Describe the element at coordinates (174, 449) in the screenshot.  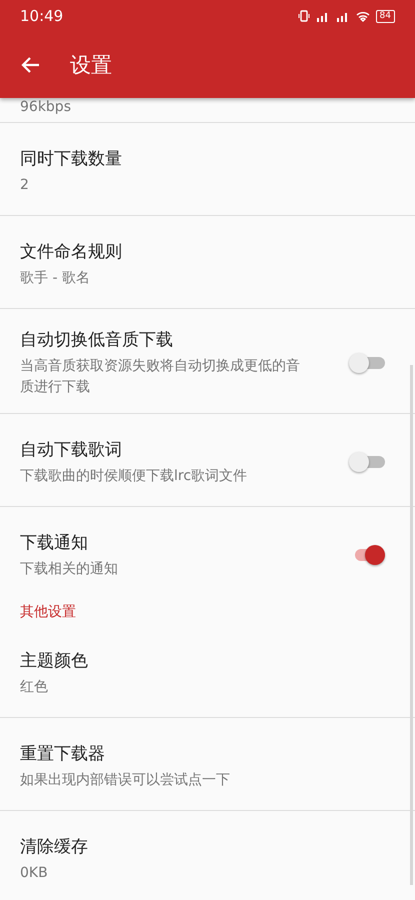
I see `setting-title: 自动下载歌词` at that location.